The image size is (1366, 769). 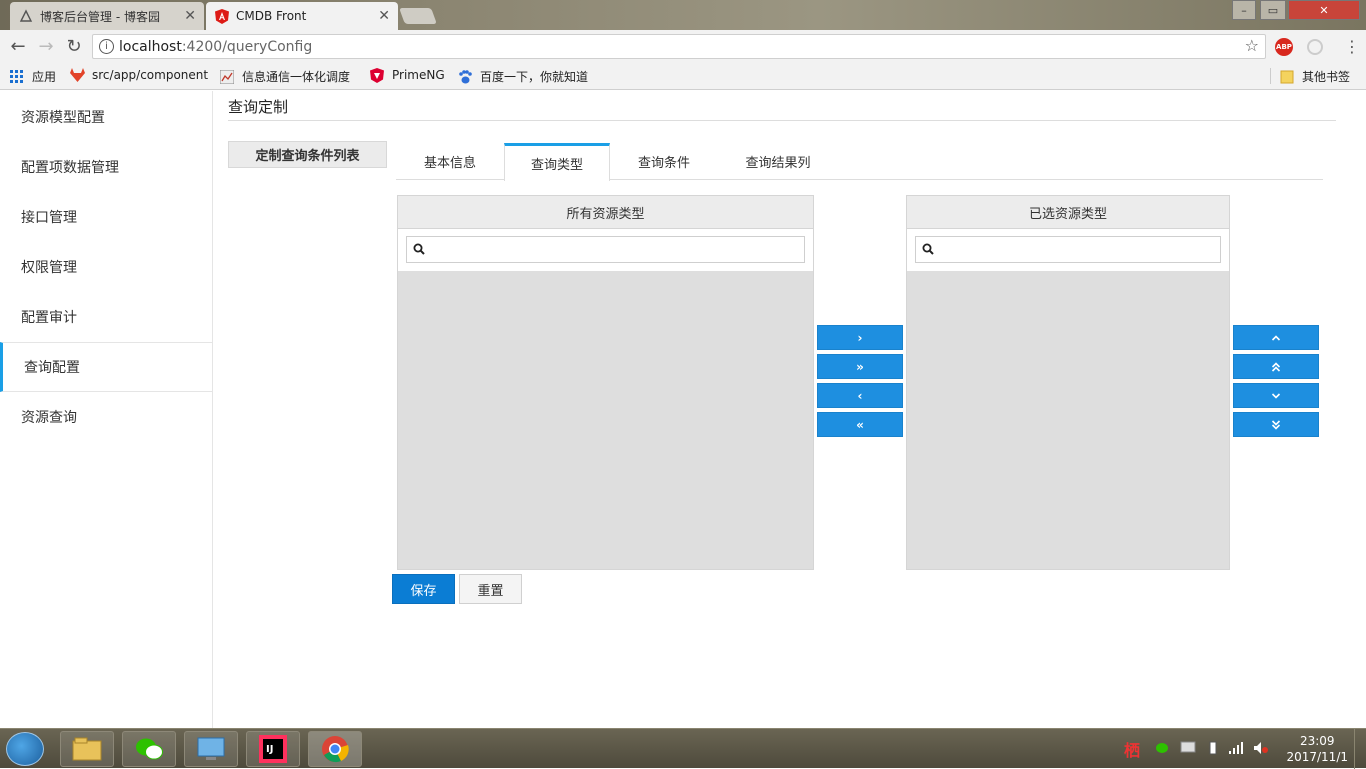 What do you see at coordinates (377, 75) in the screenshot?
I see `primeng-shield-icon` at bounding box center [377, 75].